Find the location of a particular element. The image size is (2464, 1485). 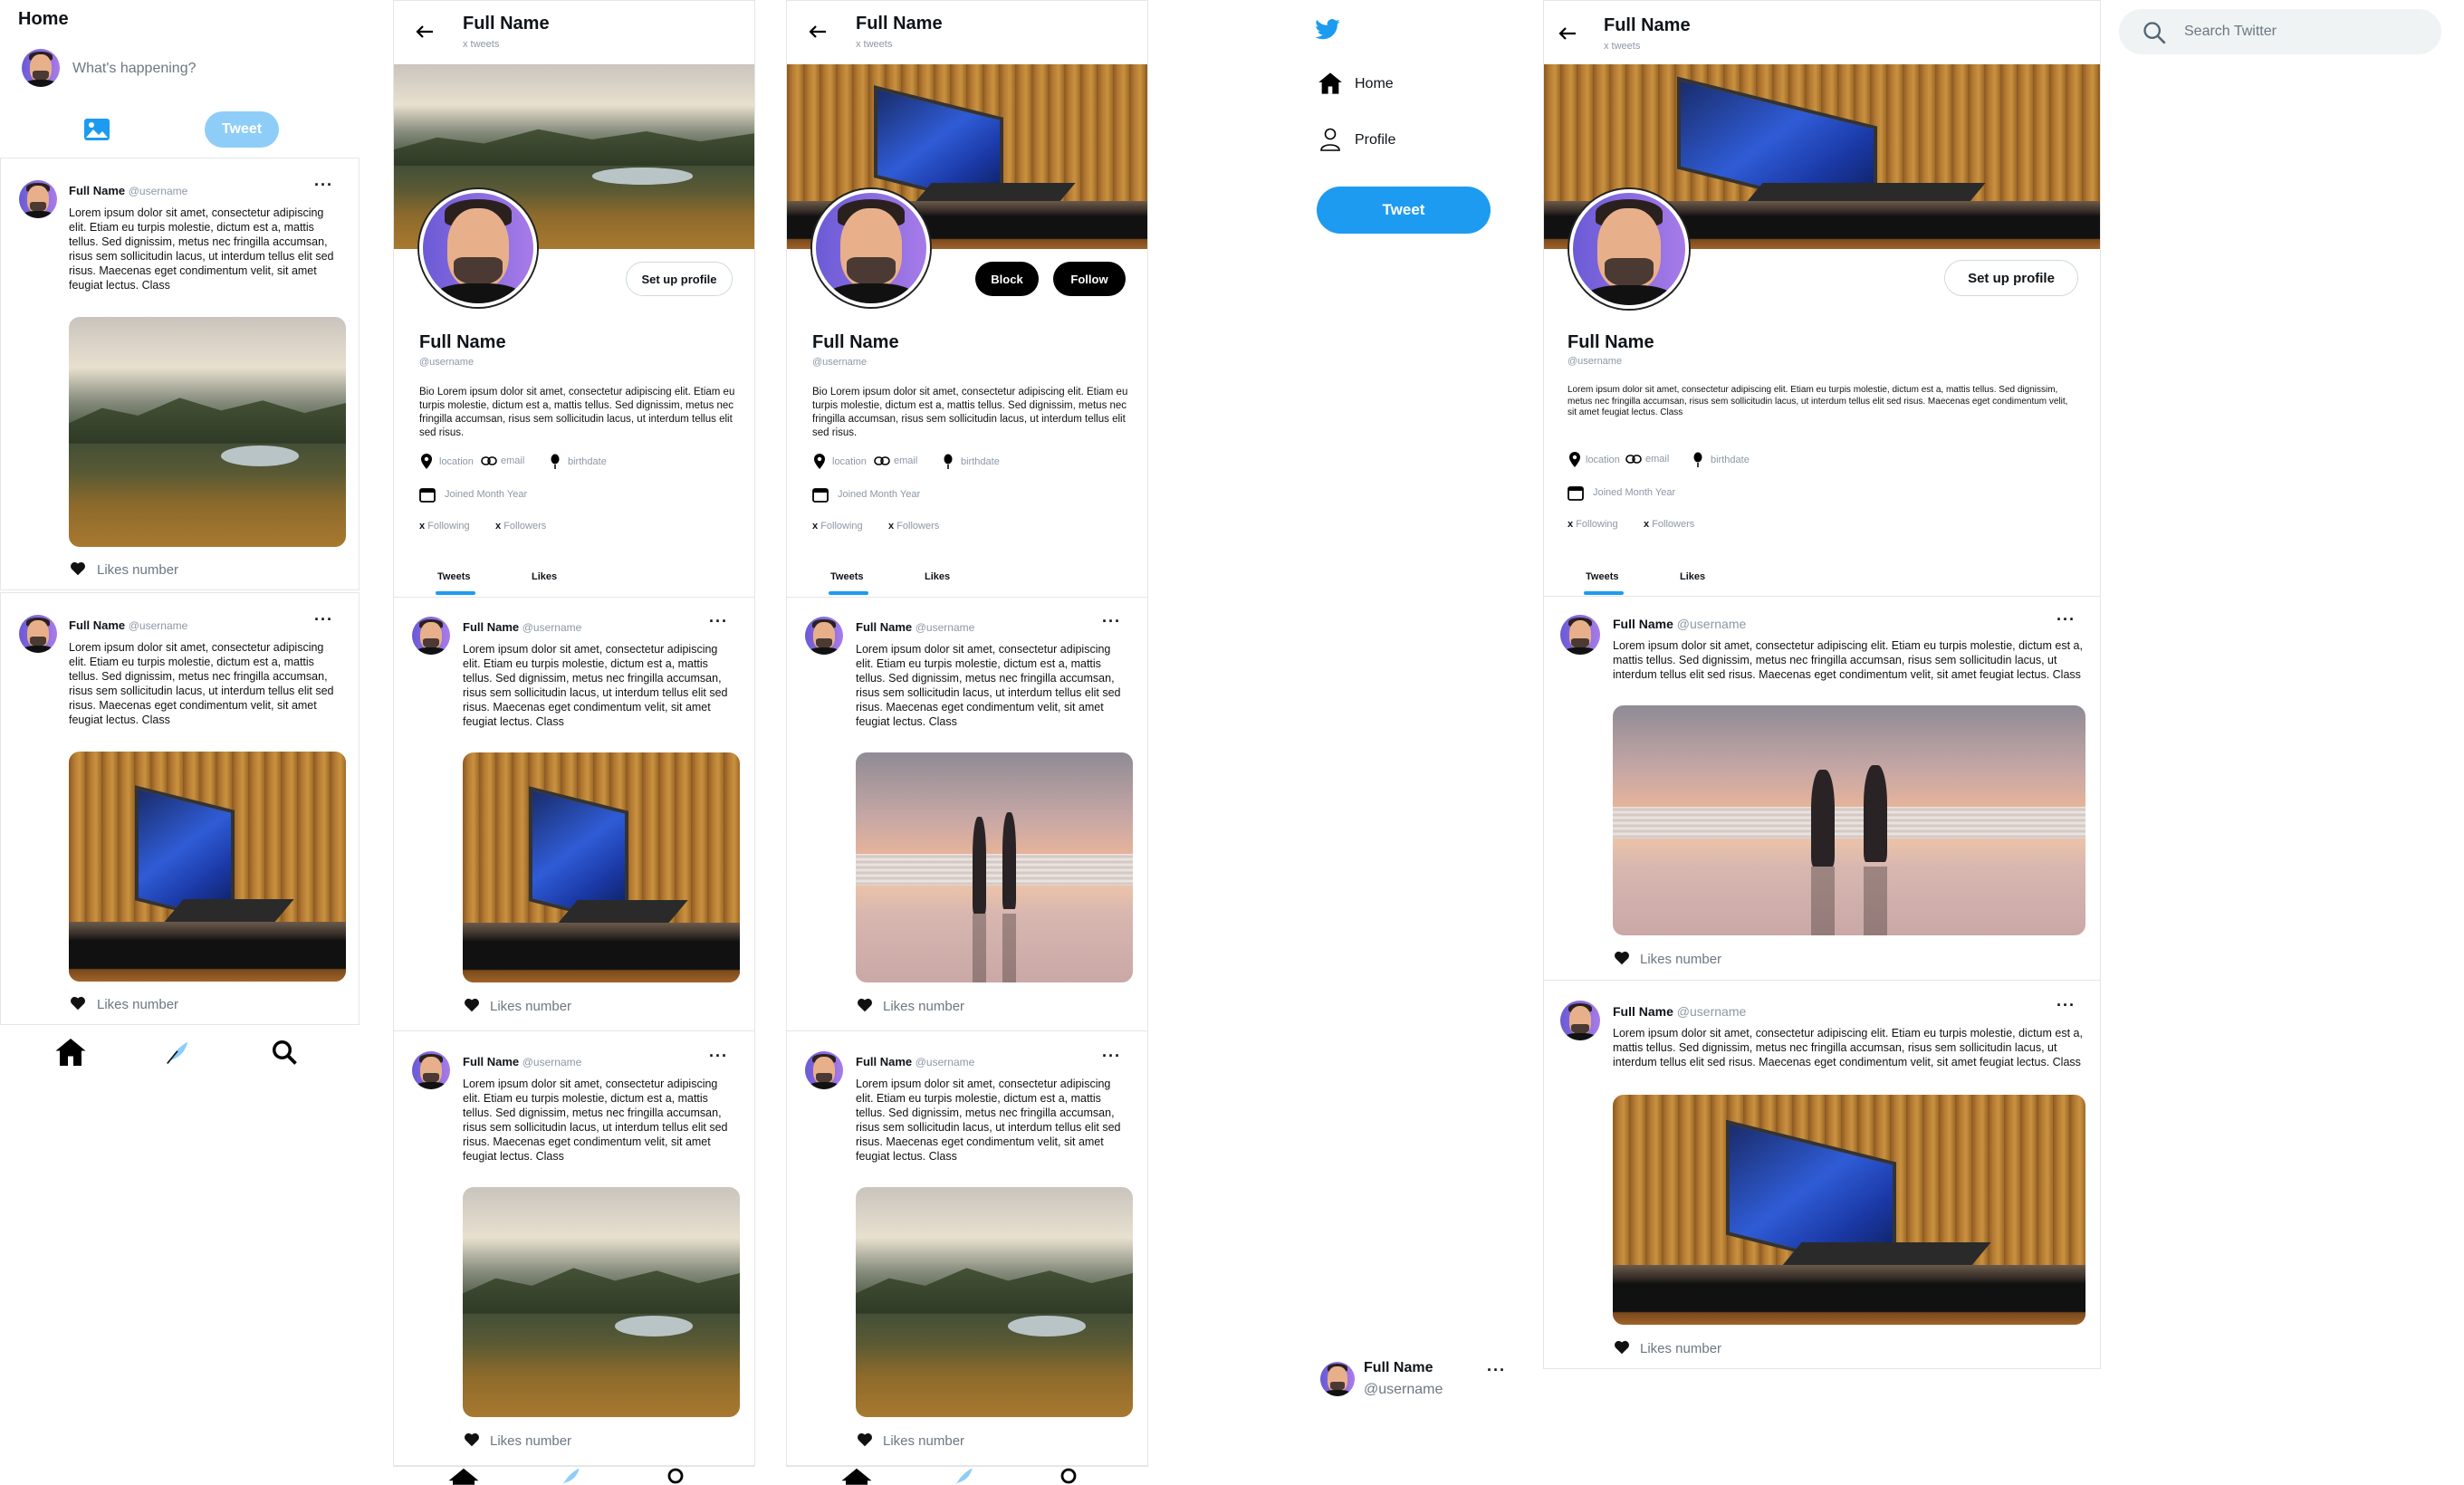

sidebar-item-profile: Profile is located at coordinates (1375, 140).